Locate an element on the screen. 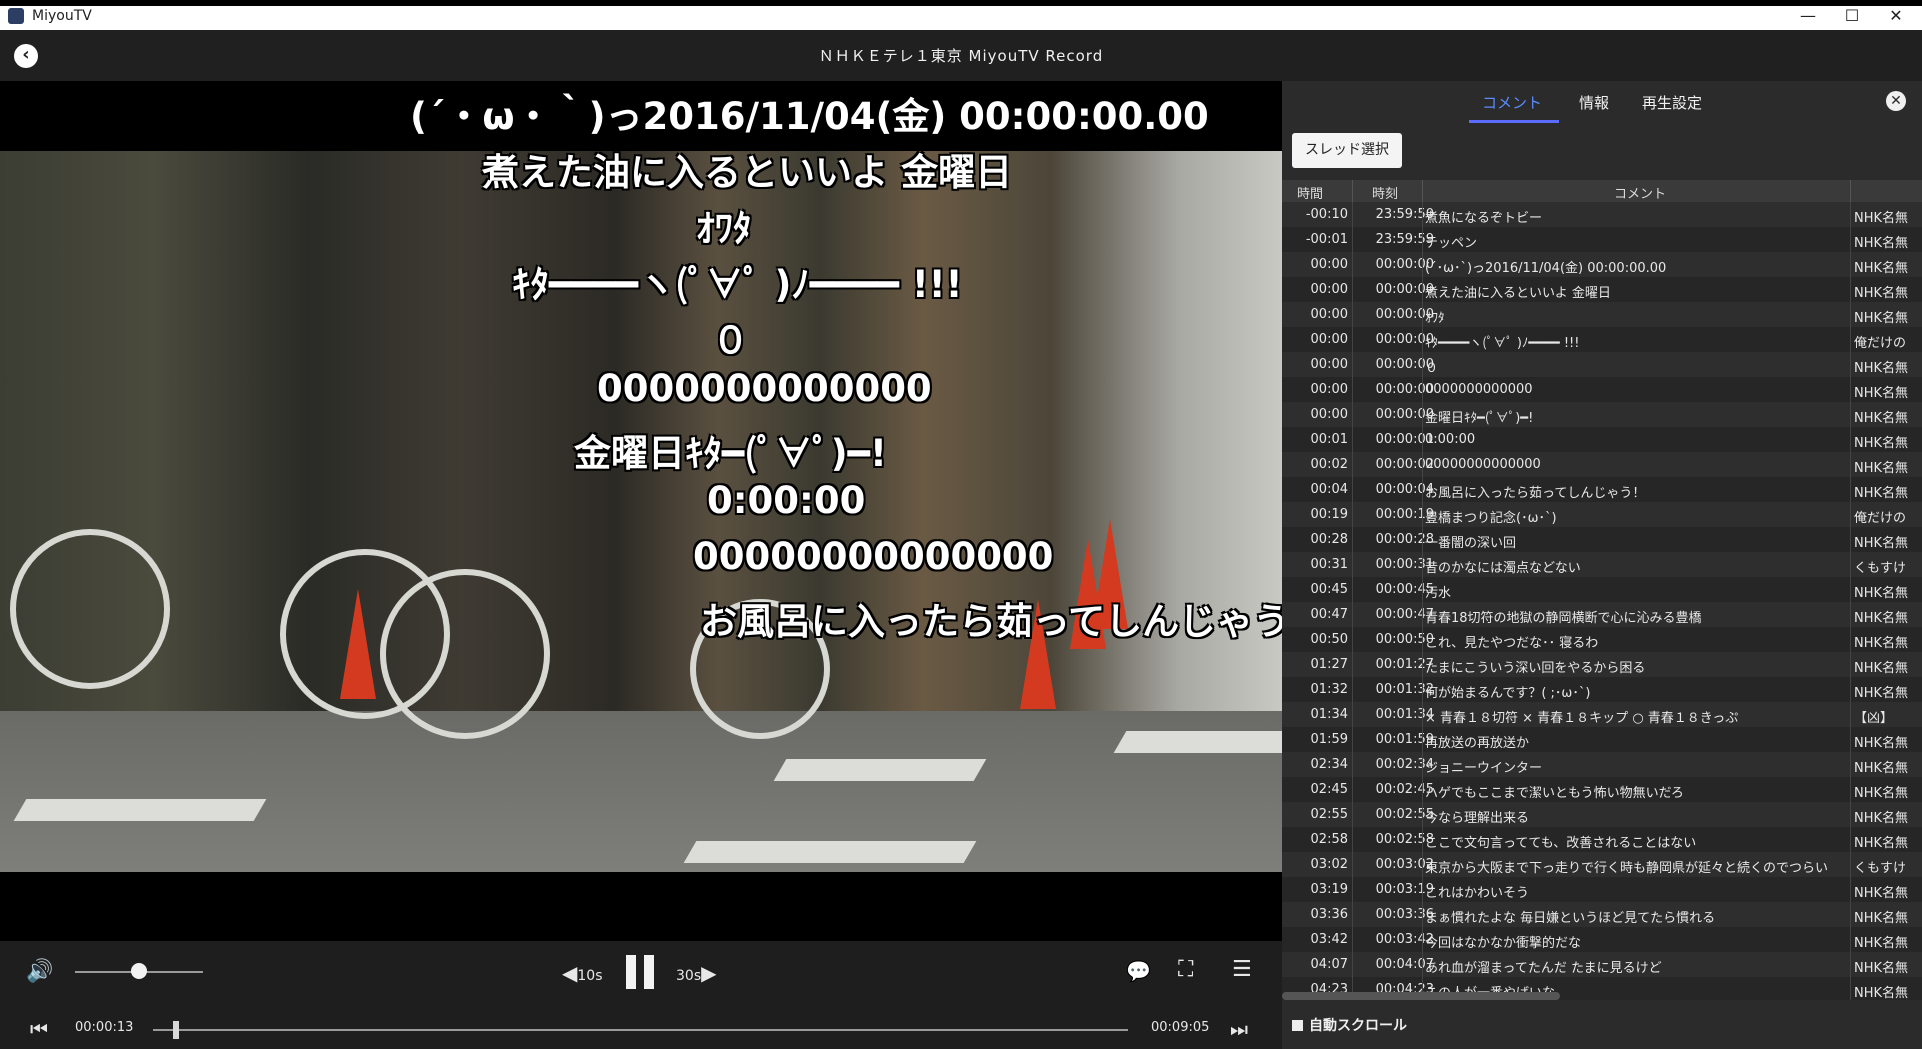 This screenshot has width=1922, height=1049. comment-row: 01:27 00:01:27 たまにこういう深い回をやるから困る NHK名無 is located at coordinates (1602, 664).